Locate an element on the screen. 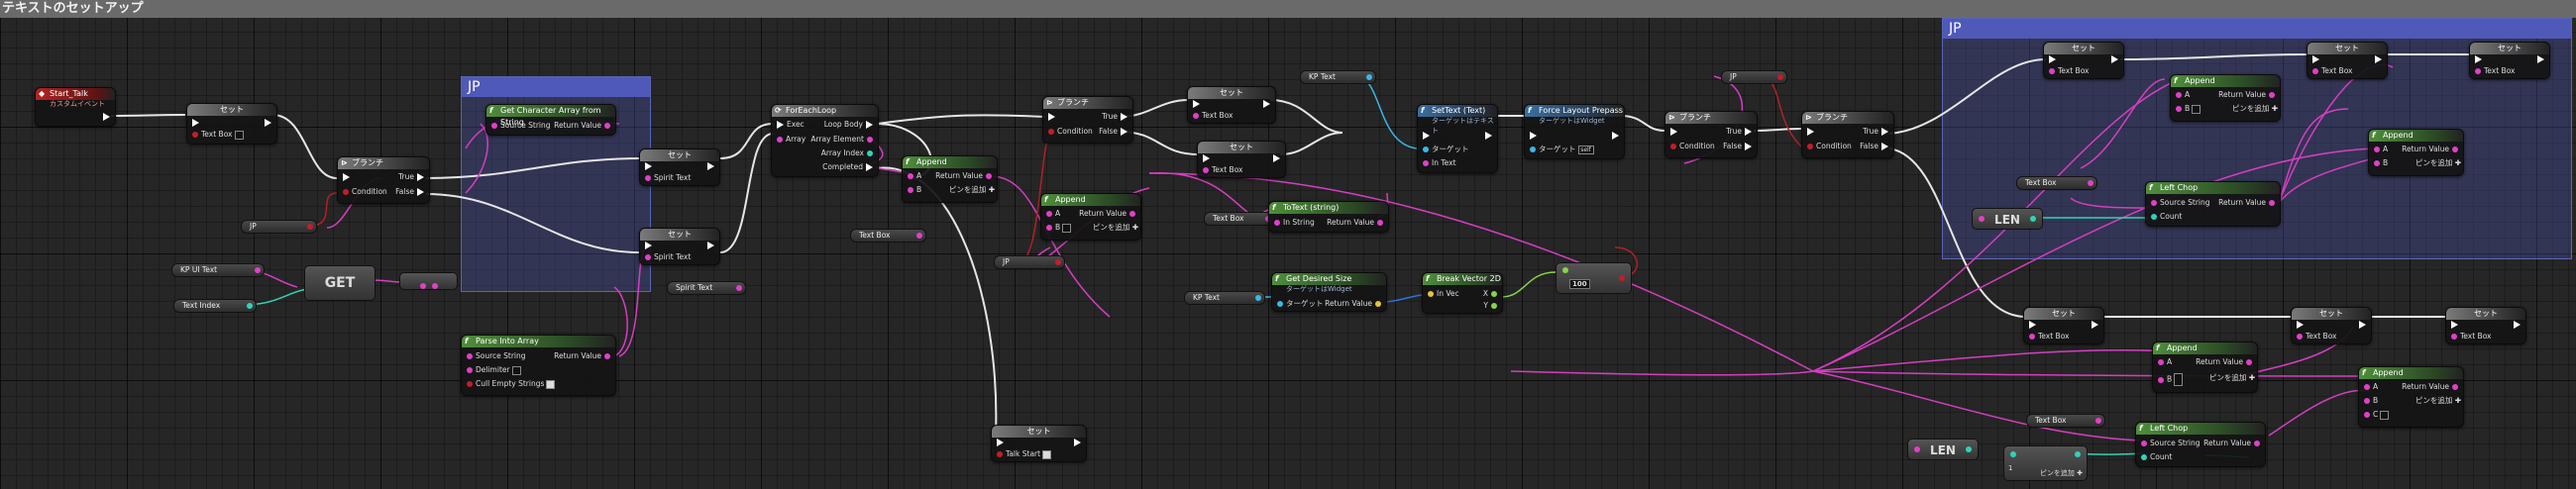 This screenshot has width=2576, height=489. exec-in-pin: Exec is located at coordinates (790, 124).